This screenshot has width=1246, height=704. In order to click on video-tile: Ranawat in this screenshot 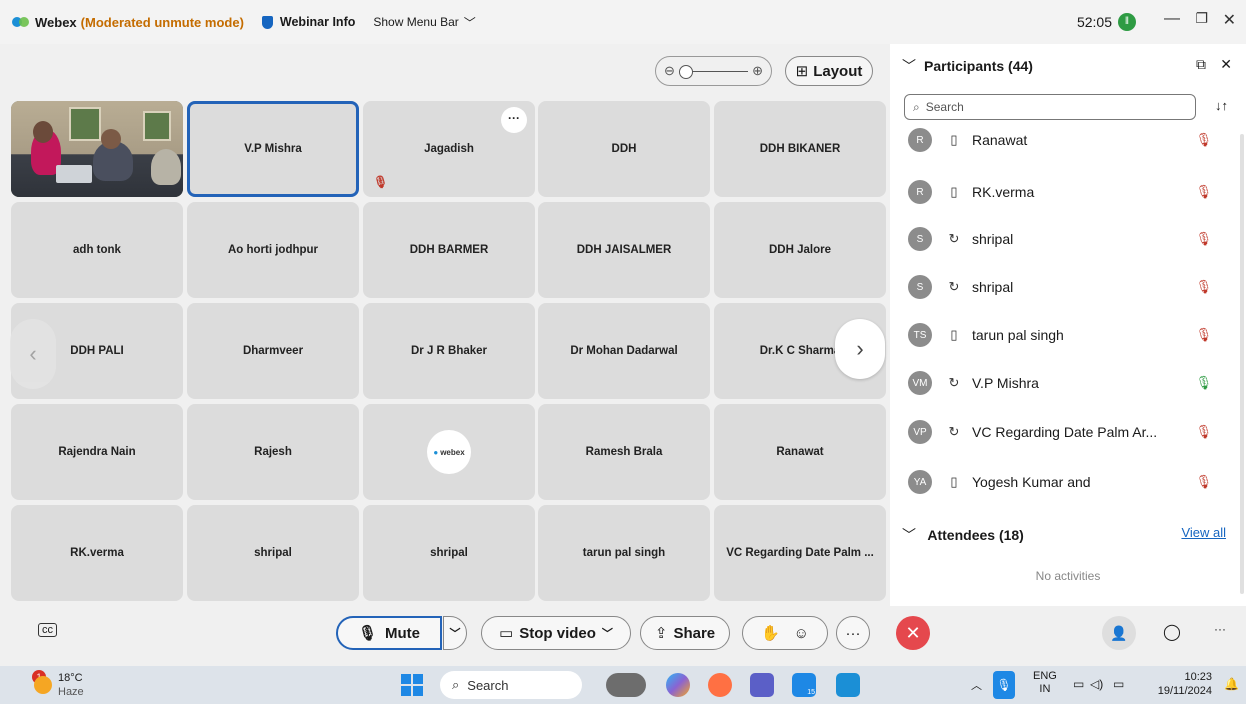, I will do `click(800, 452)`.